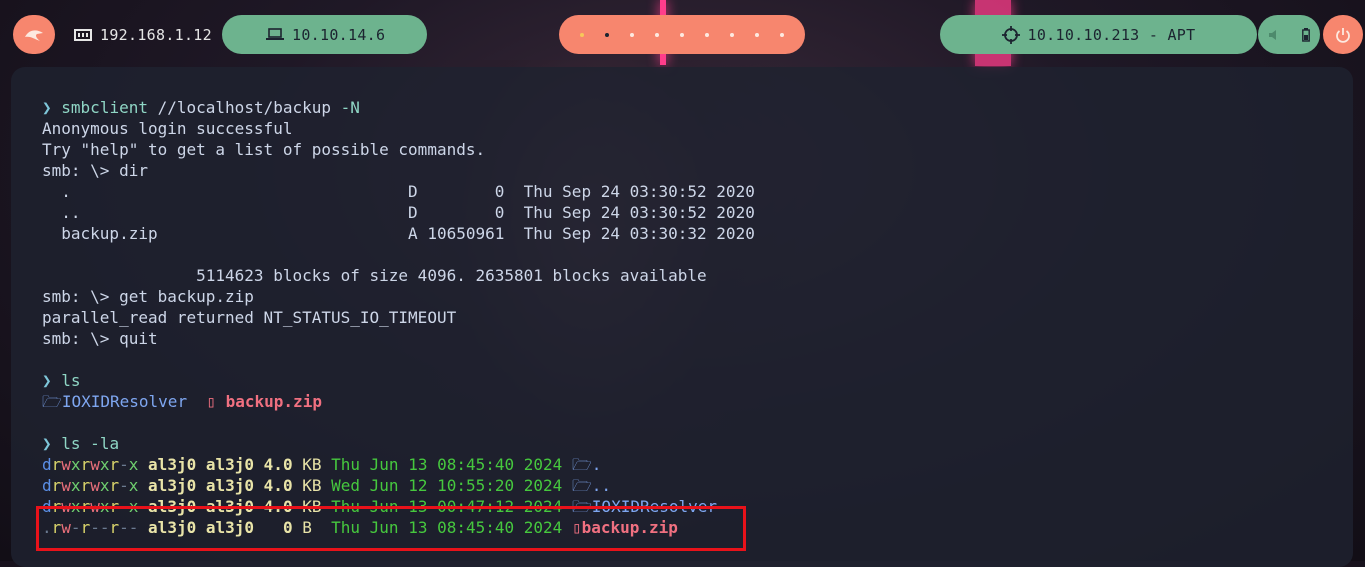  What do you see at coordinates (398, 212) in the screenshot?
I see `smb-dir-row: .. D 0 Thu Sep 24 03:30:52 2020` at bounding box center [398, 212].